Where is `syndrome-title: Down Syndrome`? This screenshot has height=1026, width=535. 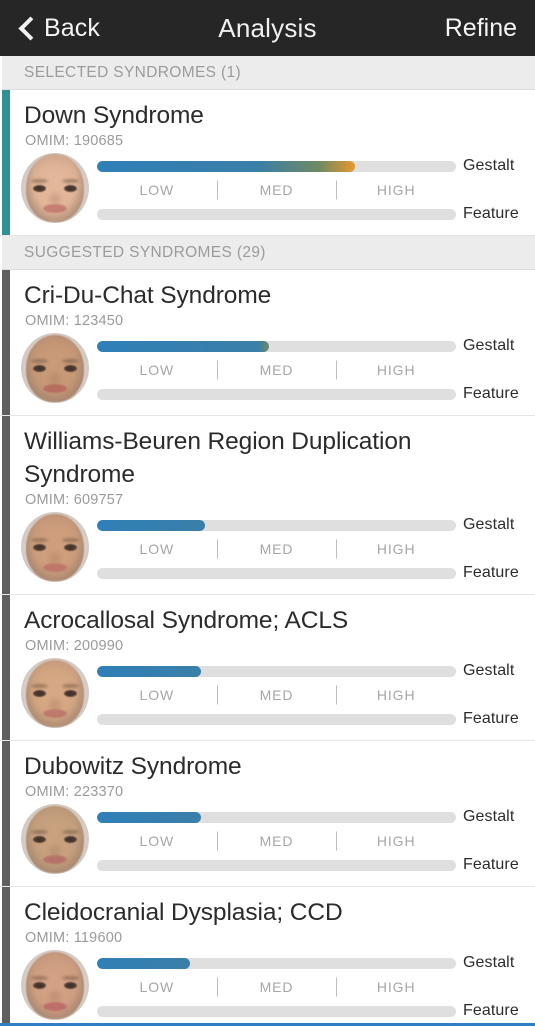
syndrome-title: Down Syndrome is located at coordinates (114, 115).